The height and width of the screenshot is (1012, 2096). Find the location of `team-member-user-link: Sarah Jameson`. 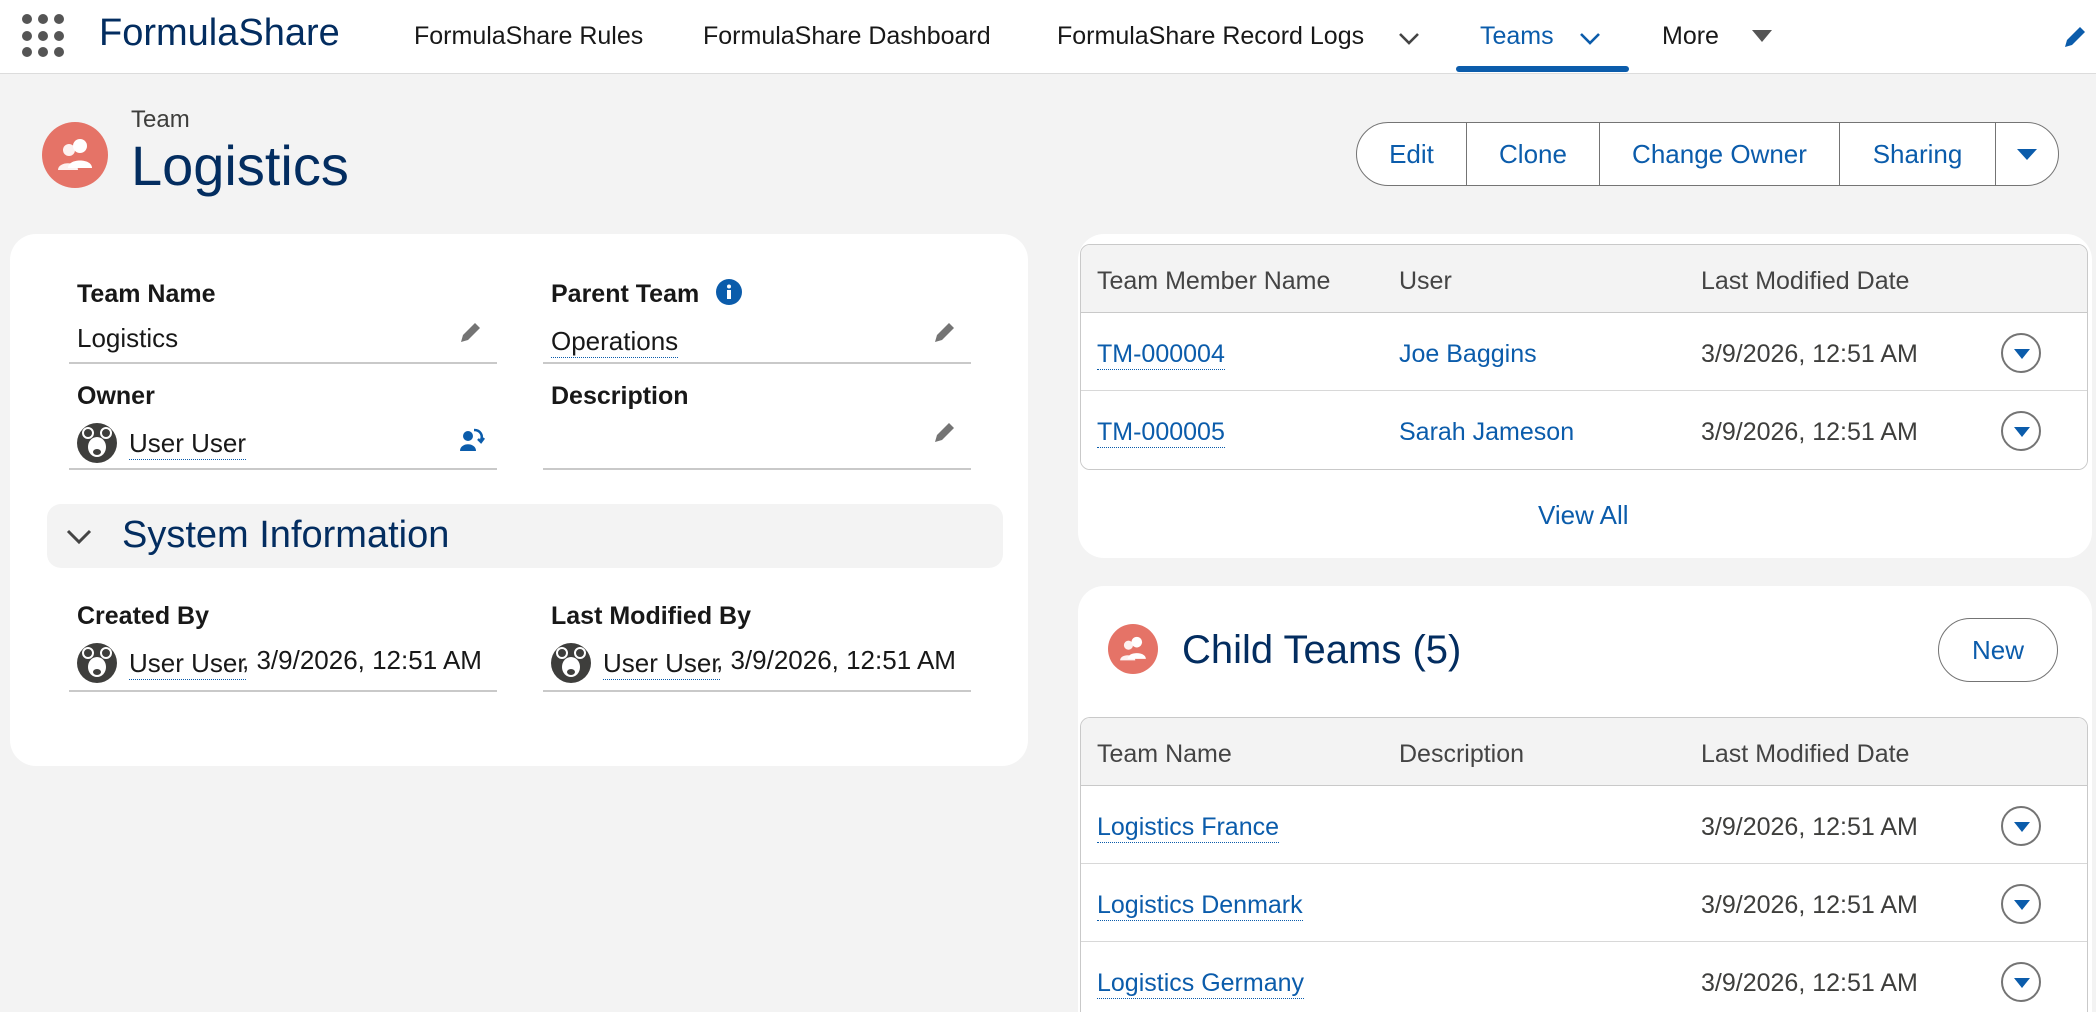

team-member-user-link: Sarah Jameson is located at coordinates (1486, 432).